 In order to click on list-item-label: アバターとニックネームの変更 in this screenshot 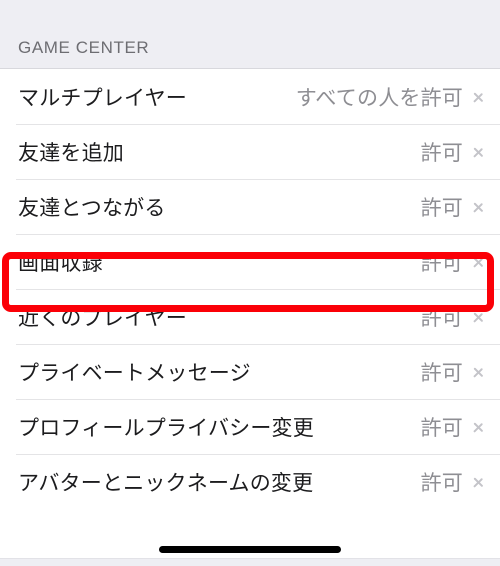, I will do `click(166, 483)`.